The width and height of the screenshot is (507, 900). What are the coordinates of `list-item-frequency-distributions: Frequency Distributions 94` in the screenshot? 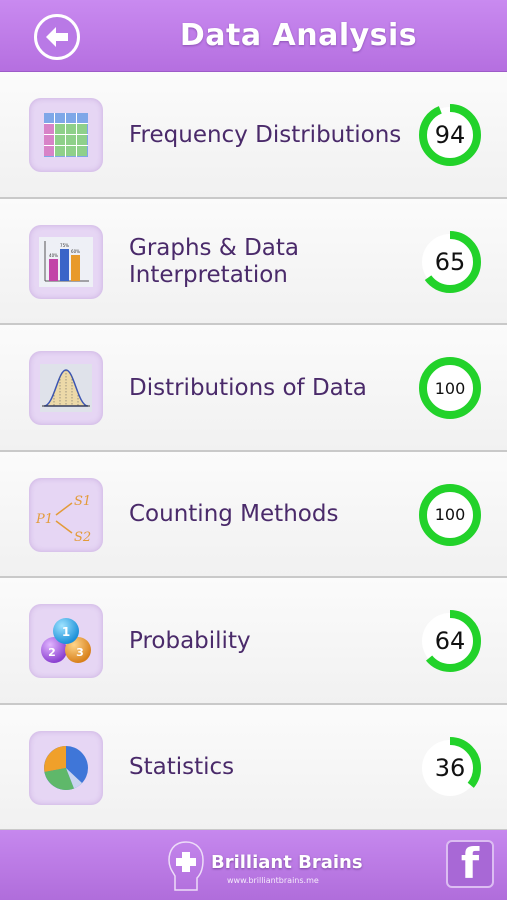 It's located at (253, 135).